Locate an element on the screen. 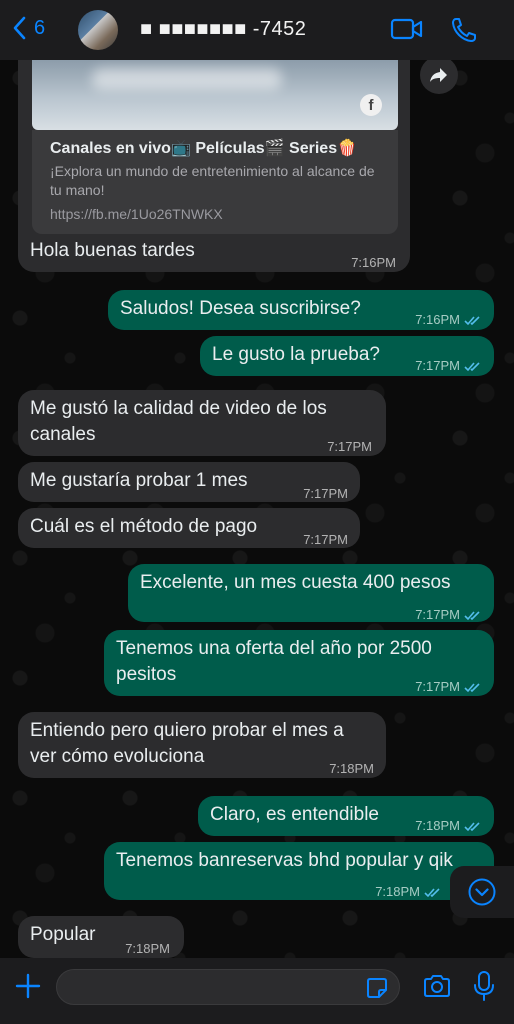 The image size is (514, 1024). voice-call-button is located at coordinates (464, 32).